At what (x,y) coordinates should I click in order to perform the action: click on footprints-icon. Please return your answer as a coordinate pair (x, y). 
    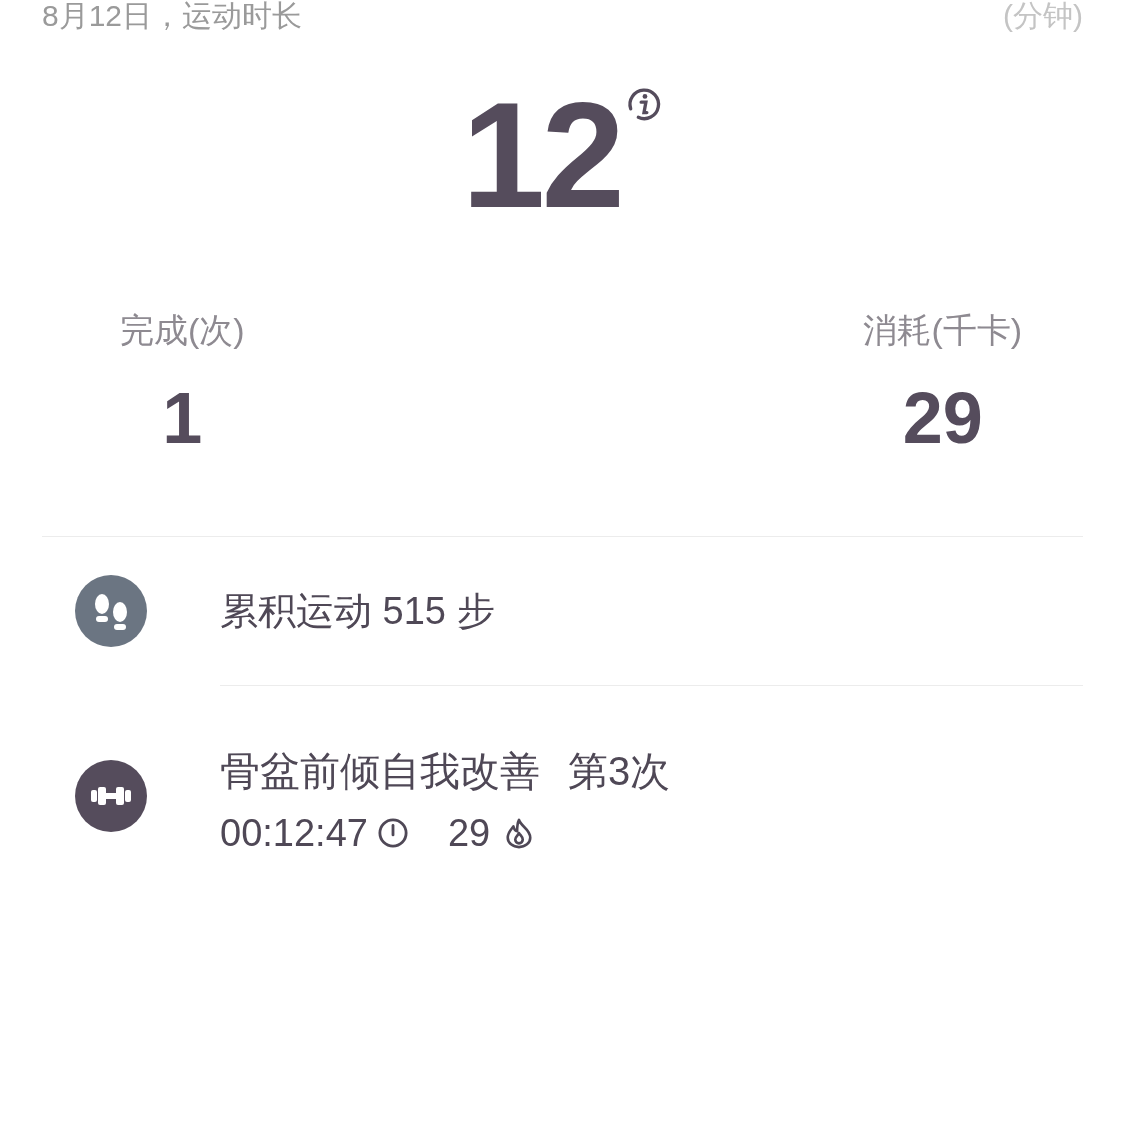
    Looking at the image, I should click on (111, 611).